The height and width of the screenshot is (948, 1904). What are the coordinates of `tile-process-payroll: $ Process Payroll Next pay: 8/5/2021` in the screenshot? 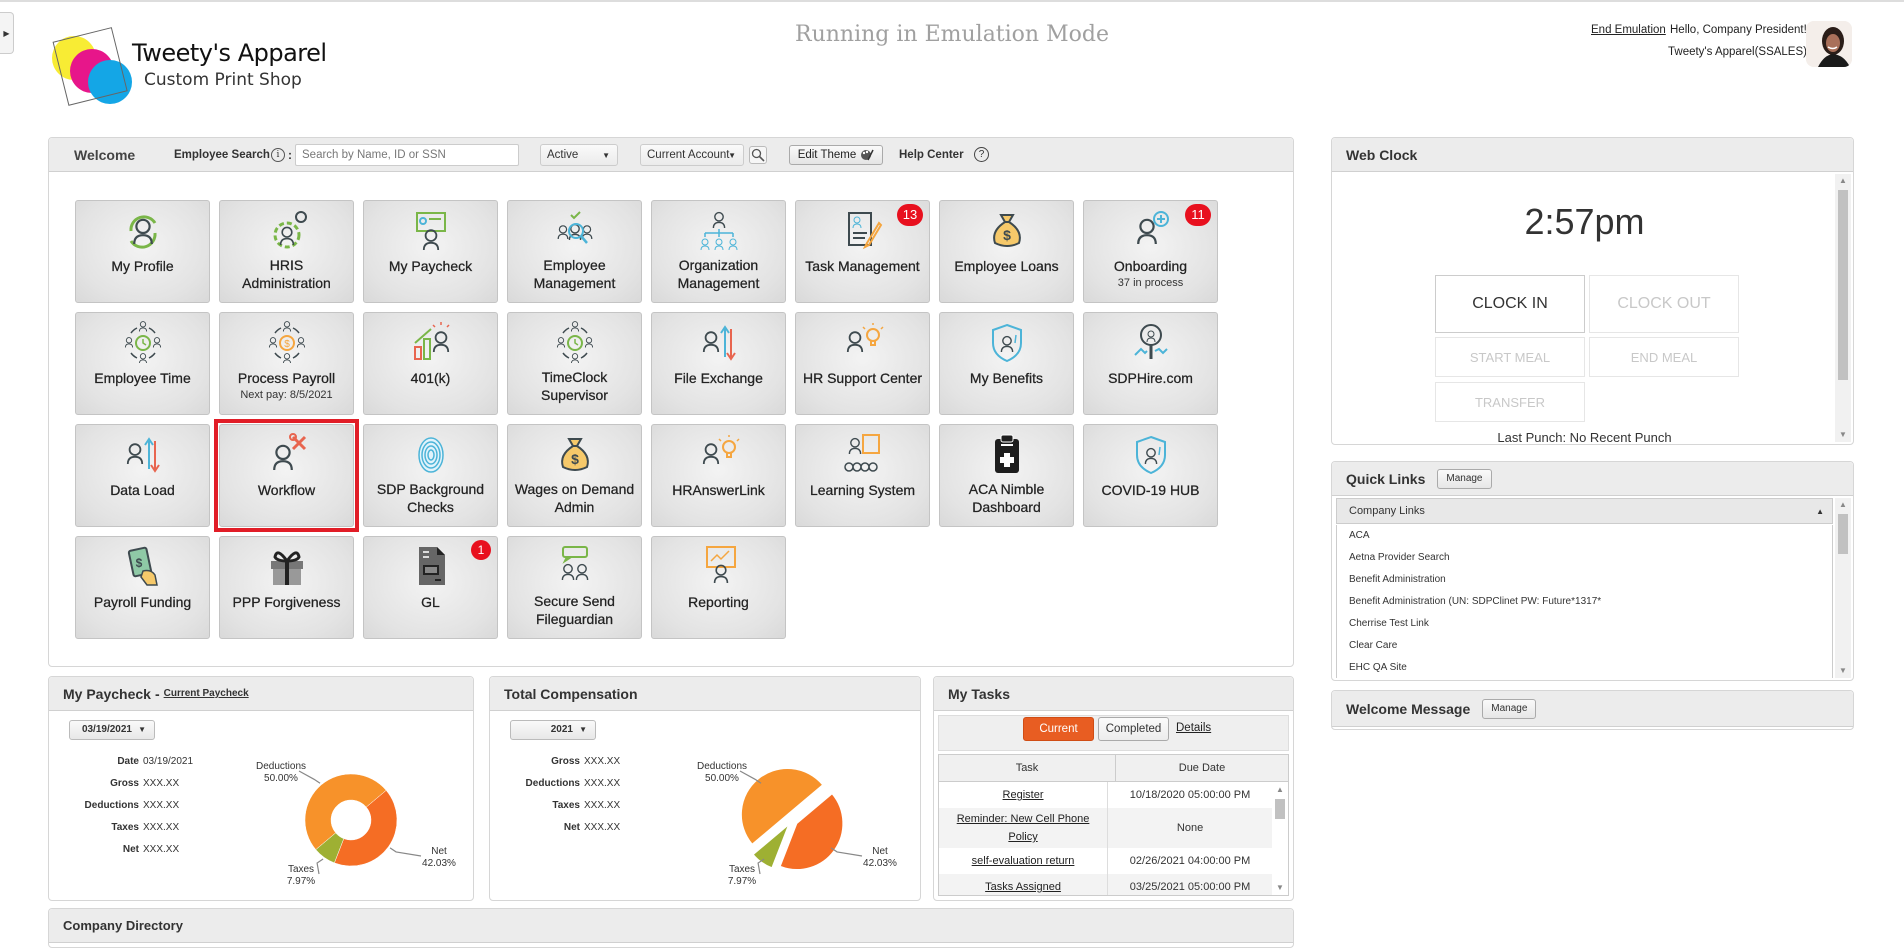 It's located at (286, 363).